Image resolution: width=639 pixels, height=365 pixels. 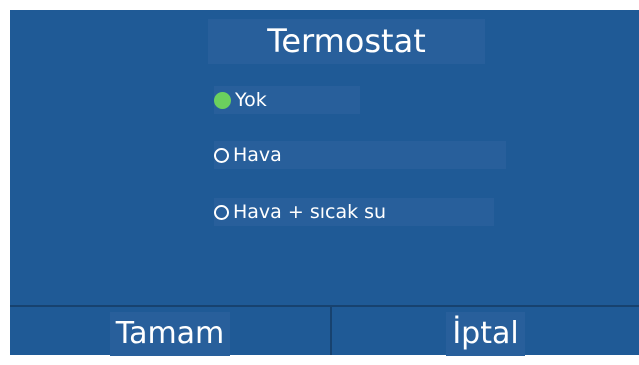 What do you see at coordinates (222, 100) in the screenshot?
I see `radio-selected-icon` at bounding box center [222, 100].